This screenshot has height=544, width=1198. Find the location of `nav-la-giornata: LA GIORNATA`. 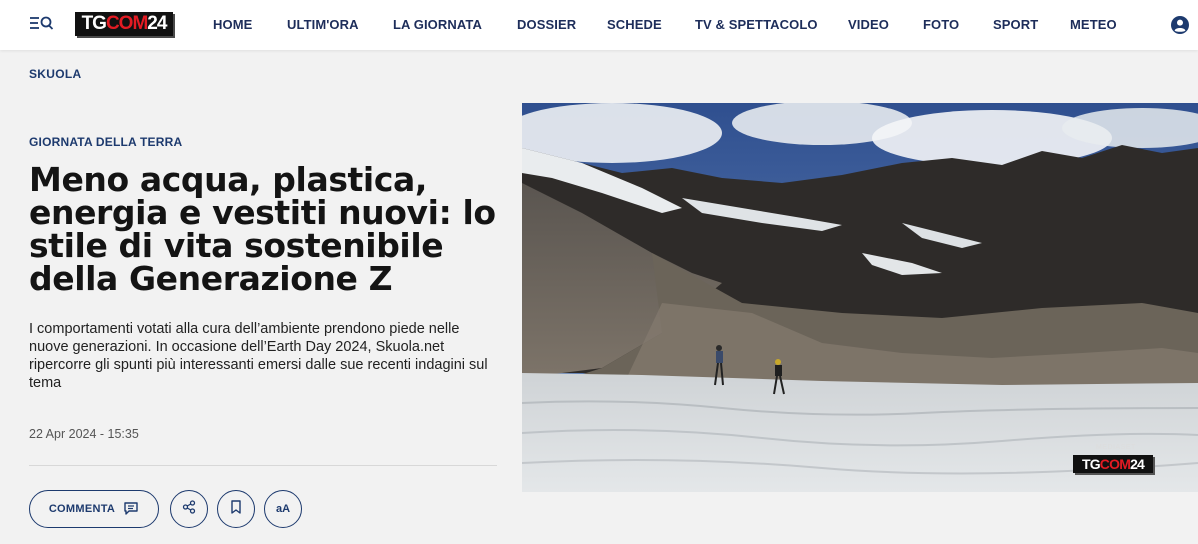

nav-la-giornata: LA GIORNATA is located at coordinates (437, 24).